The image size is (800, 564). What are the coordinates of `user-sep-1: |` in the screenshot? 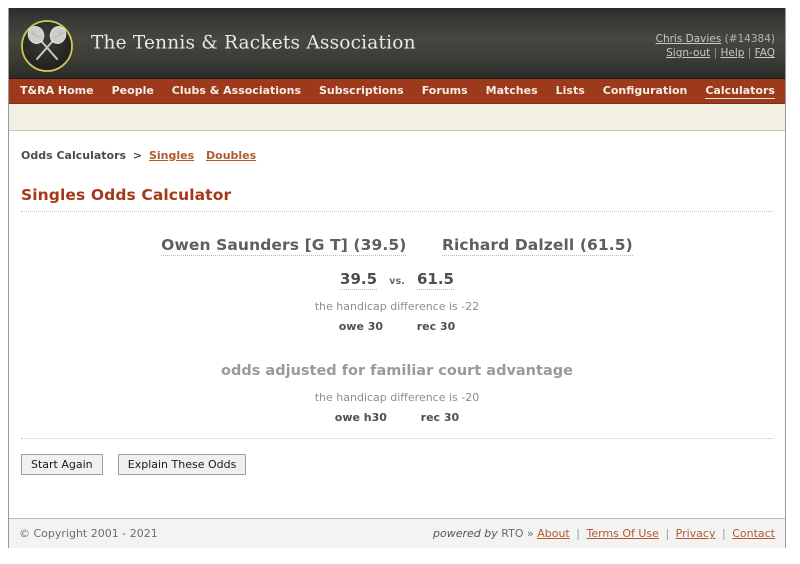 It's located at (715, 53).